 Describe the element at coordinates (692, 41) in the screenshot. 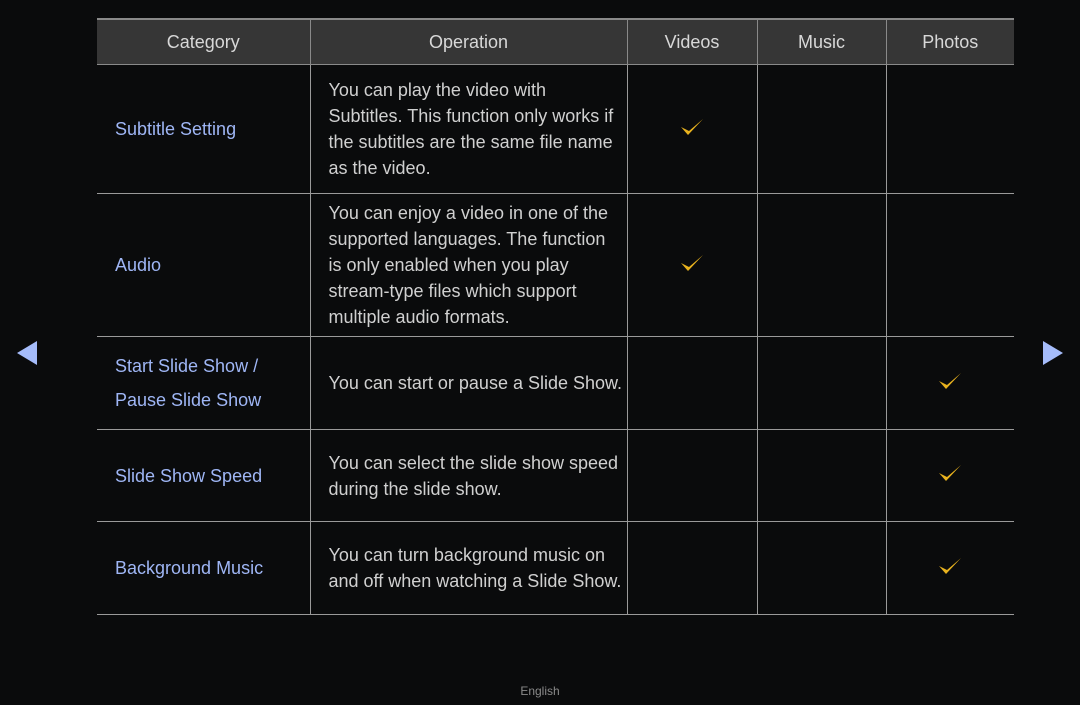

I see `header-videos: Videos` at that location.